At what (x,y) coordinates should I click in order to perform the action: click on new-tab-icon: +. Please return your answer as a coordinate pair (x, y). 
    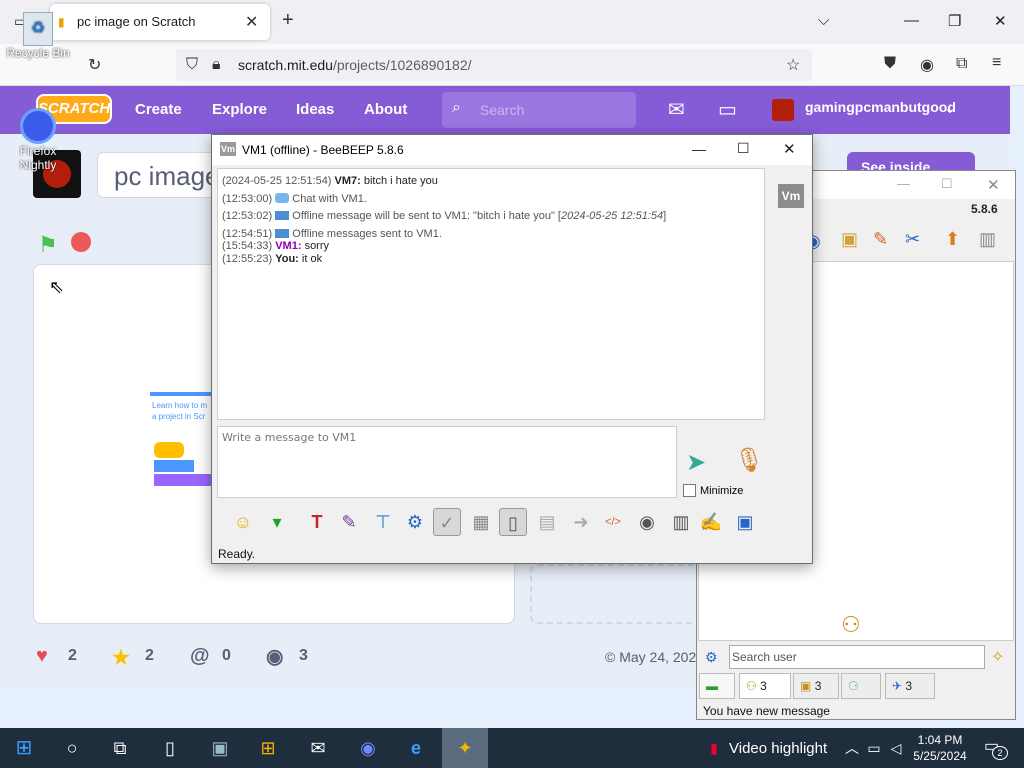
    Looking at the image, I should click on (288, 20).